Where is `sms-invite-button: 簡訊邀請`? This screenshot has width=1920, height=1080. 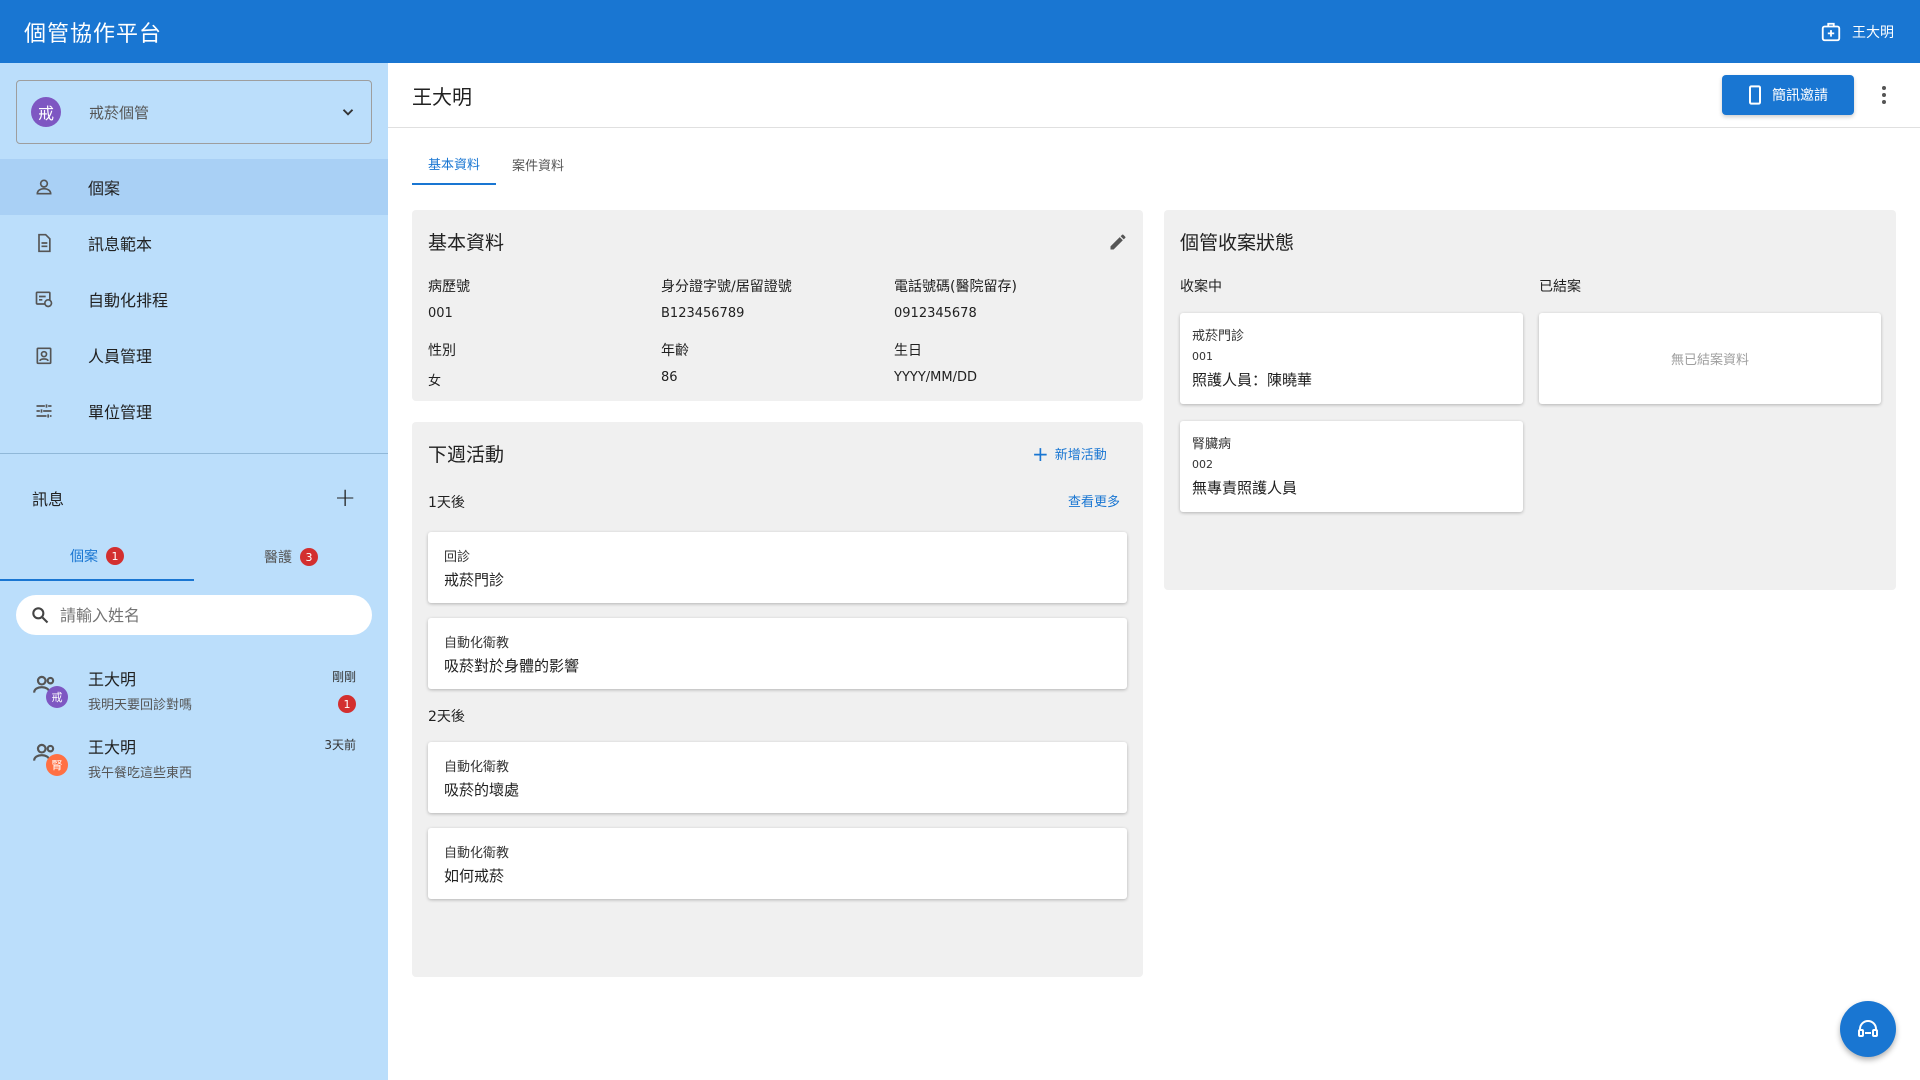
sms-invite-button: 簡訊邀請 is located at coordinates (1788, 95).